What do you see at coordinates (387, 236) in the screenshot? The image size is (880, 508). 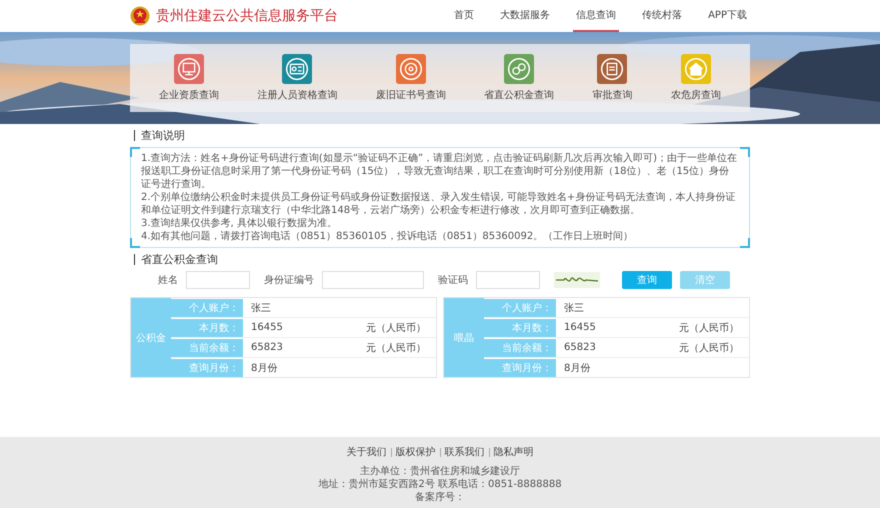 I see `notice-paragraph: 4.如有其他问题，请拨打咨询电话（0851）85360105，投诉电话（0851）85360092。（工作日上班时间）` at bounding box center [387, 236].